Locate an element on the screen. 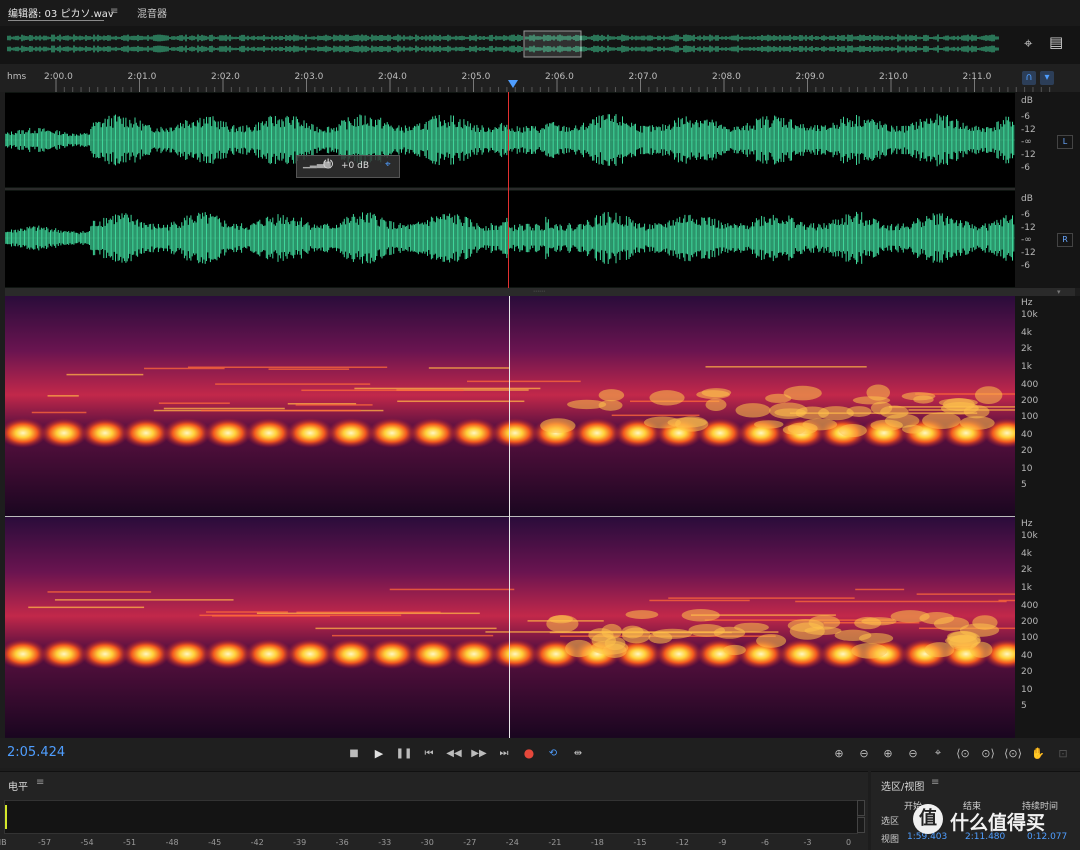 The width and height of the screenshot is (1080, 850). level-scale-label: 0 is located at coordinates (849, 842).